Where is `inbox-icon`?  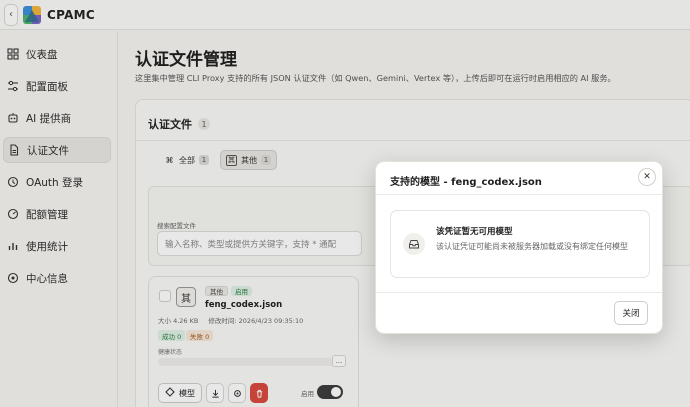 inbox-icon is located at coordinates (414, 244).